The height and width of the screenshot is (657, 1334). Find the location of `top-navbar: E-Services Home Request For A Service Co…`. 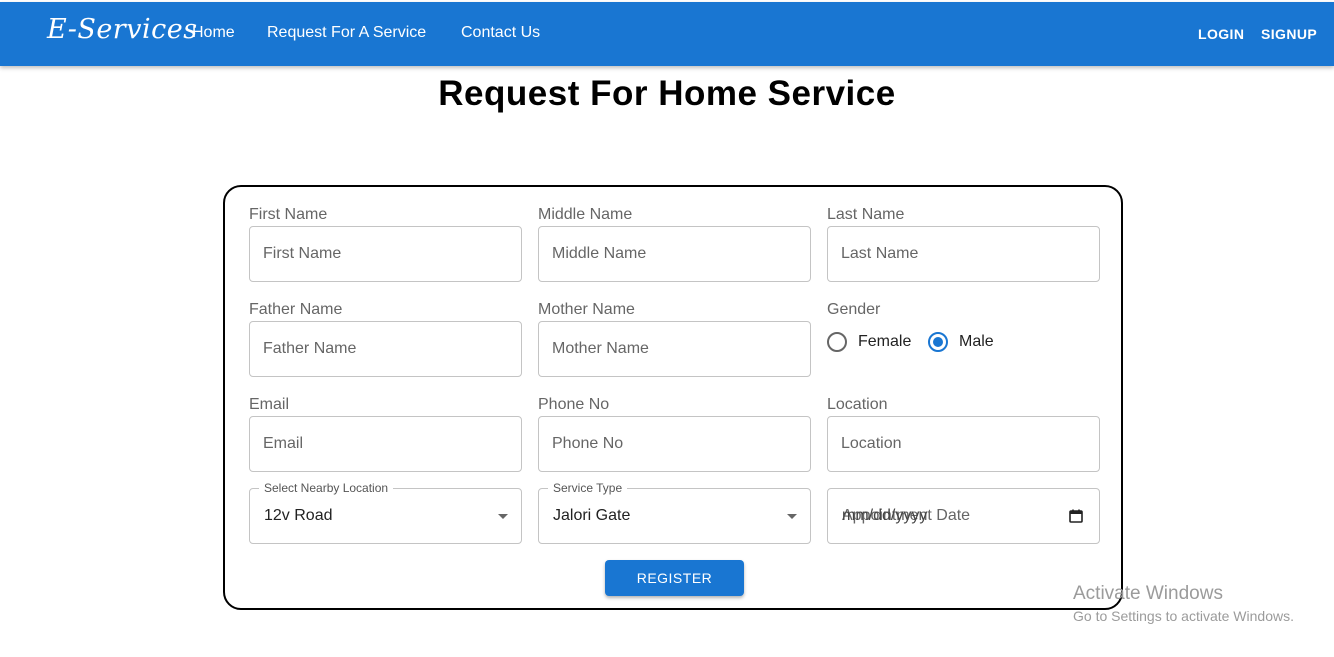

top-navbar: E-Services Home Request For A Service Co… is located at coordinates (667, 34).